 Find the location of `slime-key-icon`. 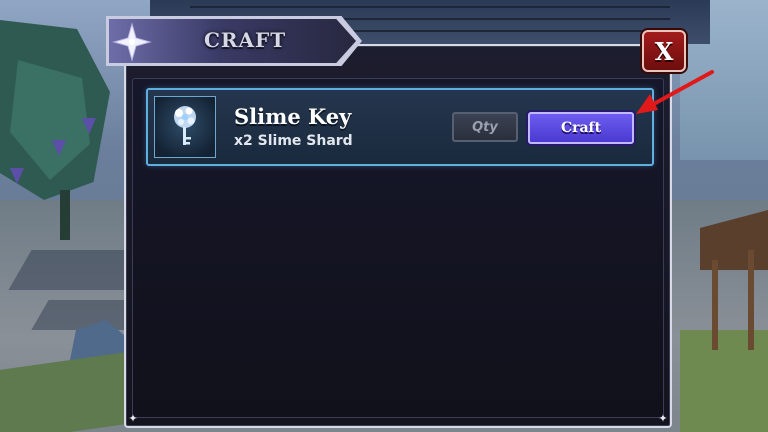

slime-key-icon is located at coordinates (185, 125).